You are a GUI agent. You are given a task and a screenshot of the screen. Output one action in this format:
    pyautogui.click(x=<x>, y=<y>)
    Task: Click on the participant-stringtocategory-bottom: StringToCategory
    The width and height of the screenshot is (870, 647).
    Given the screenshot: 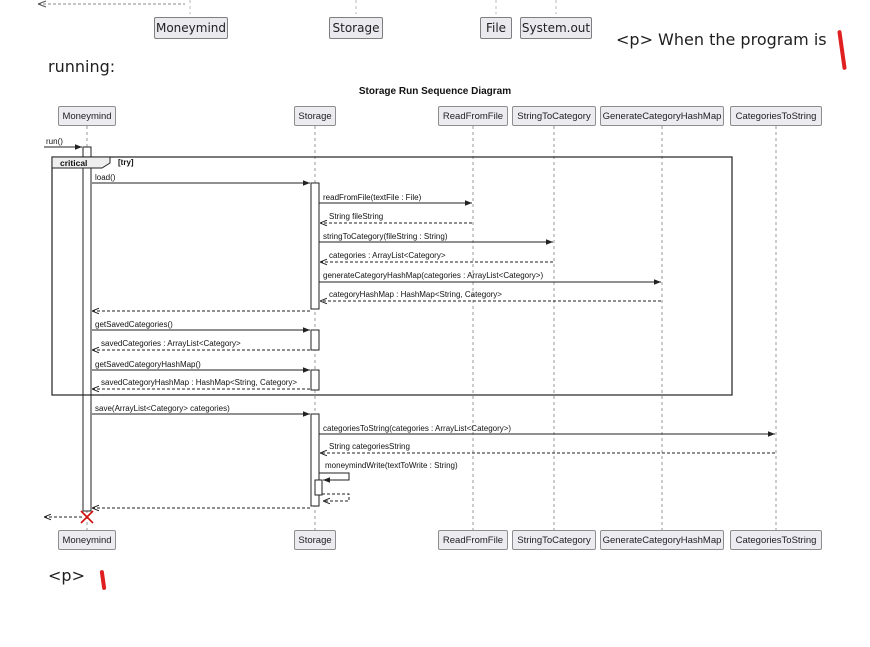 What is the action you would take?
    pyautogui.click(x=554, y=540)
    